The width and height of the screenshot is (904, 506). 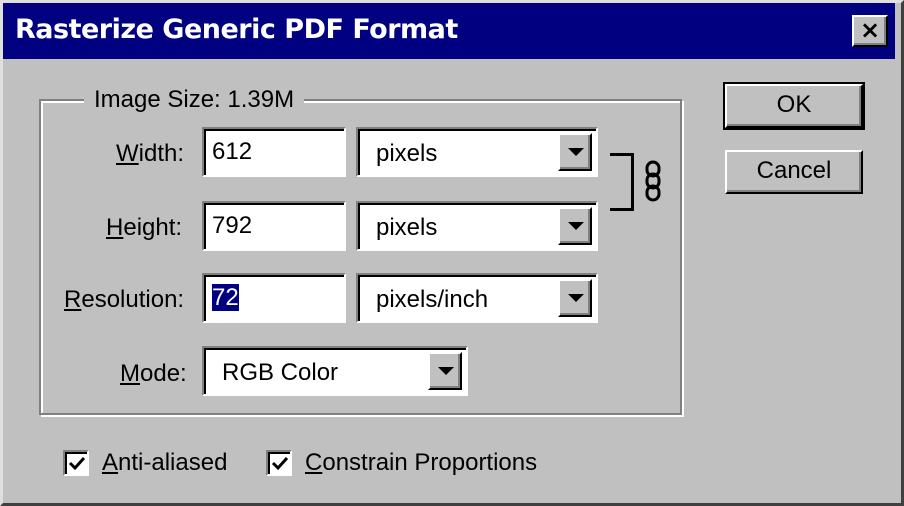 What do you see at coordinates (477, 152) in the screenshot?
I see `width-unit-select: pixels` at bounding box center [477, 152].